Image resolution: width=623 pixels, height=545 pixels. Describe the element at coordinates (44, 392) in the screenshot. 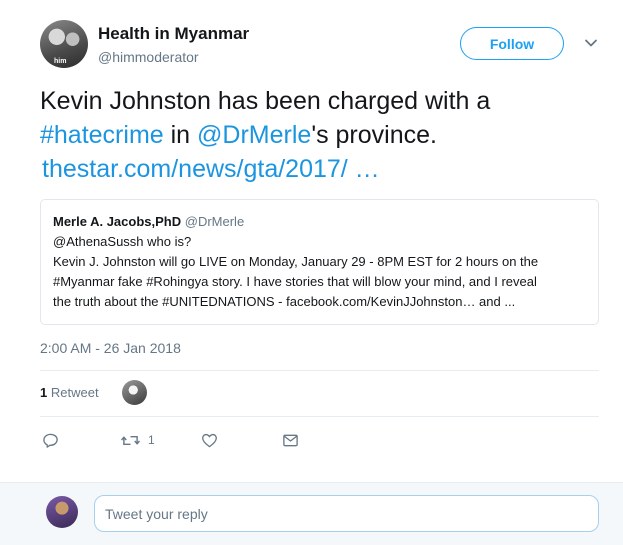

I see `retweet-stat-count: 1` at that location.